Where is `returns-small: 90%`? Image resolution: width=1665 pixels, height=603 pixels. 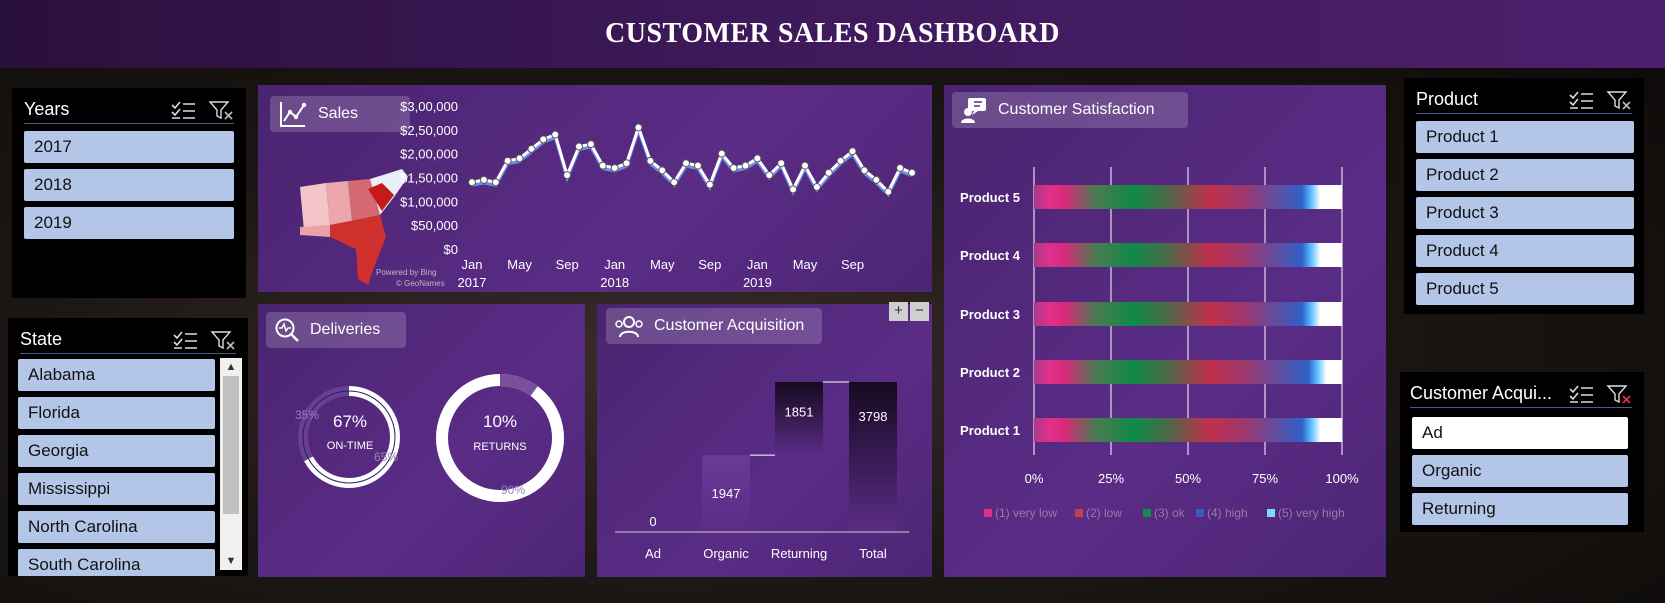 returns-small: 90% is located at coordinates (513, 490).